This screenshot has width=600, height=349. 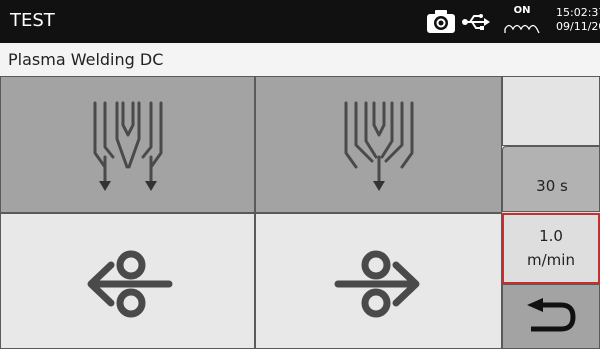 What do you see at coordinates (551, 111) in the screenshot?
I see `empty-slot` at bounding box center [551, 111].